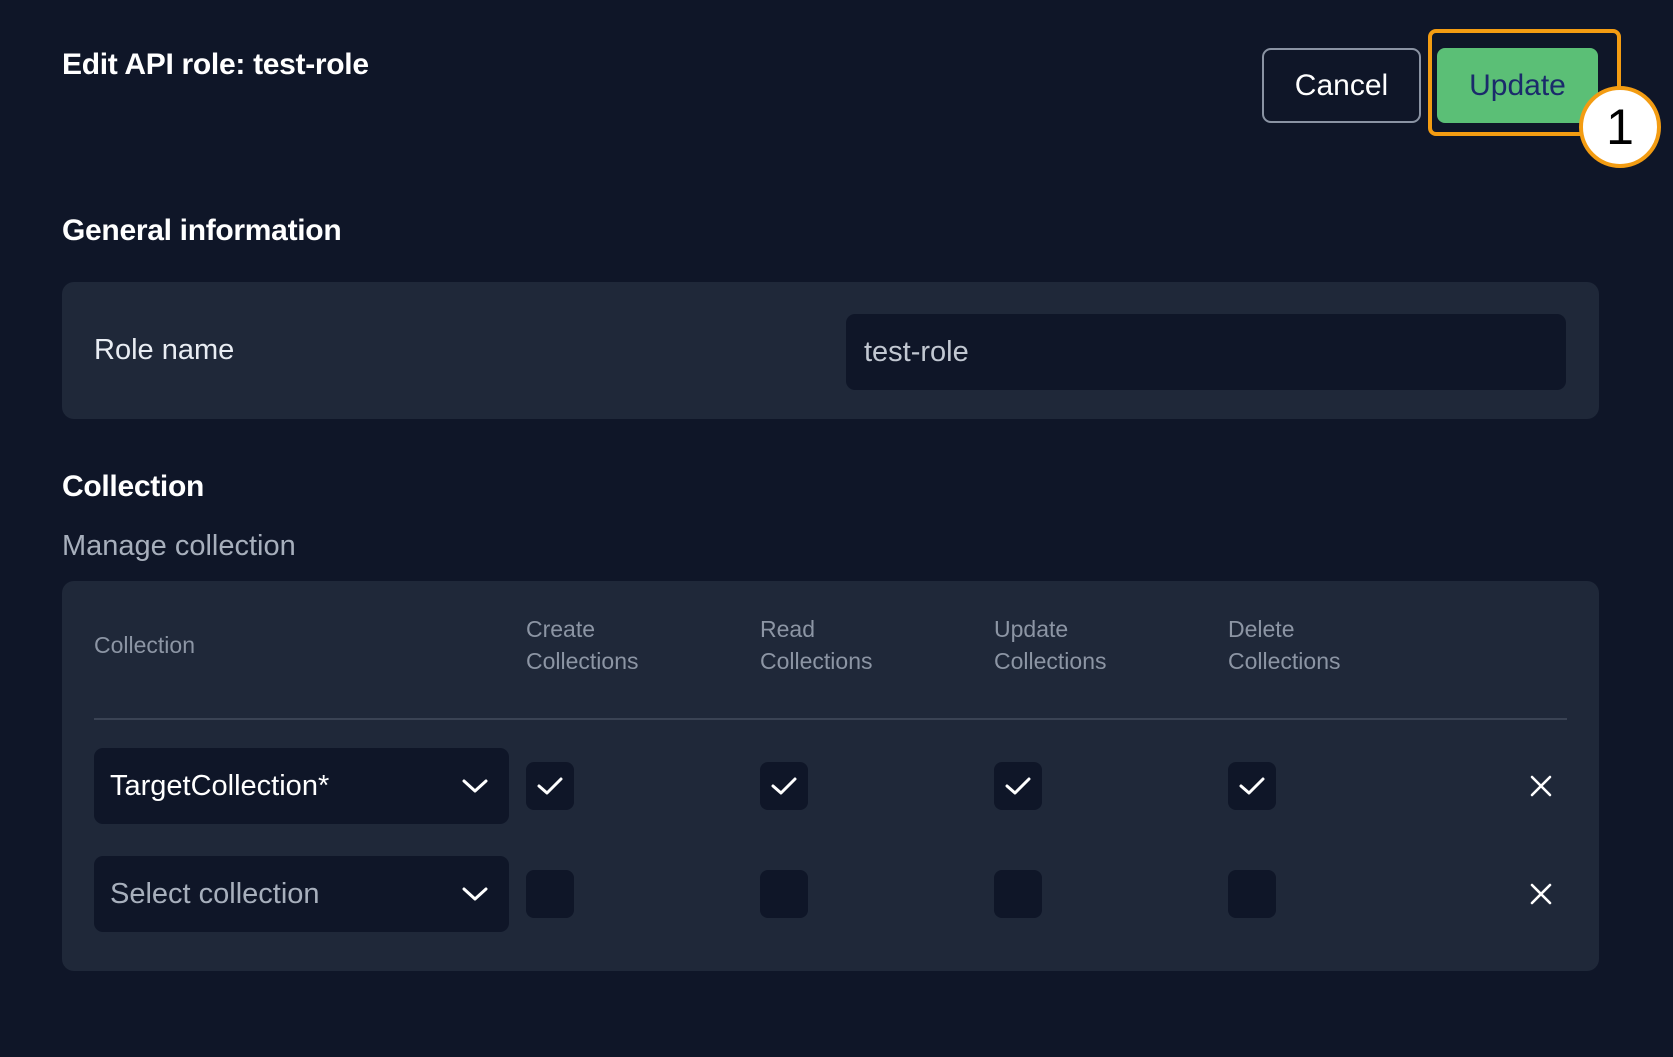 The height and width of the screenshot is (1057, 1673). What do you see at coordinates (1206, 352) in the screenshot?
I see `role-name-input` at bounding box center [1206, 352].